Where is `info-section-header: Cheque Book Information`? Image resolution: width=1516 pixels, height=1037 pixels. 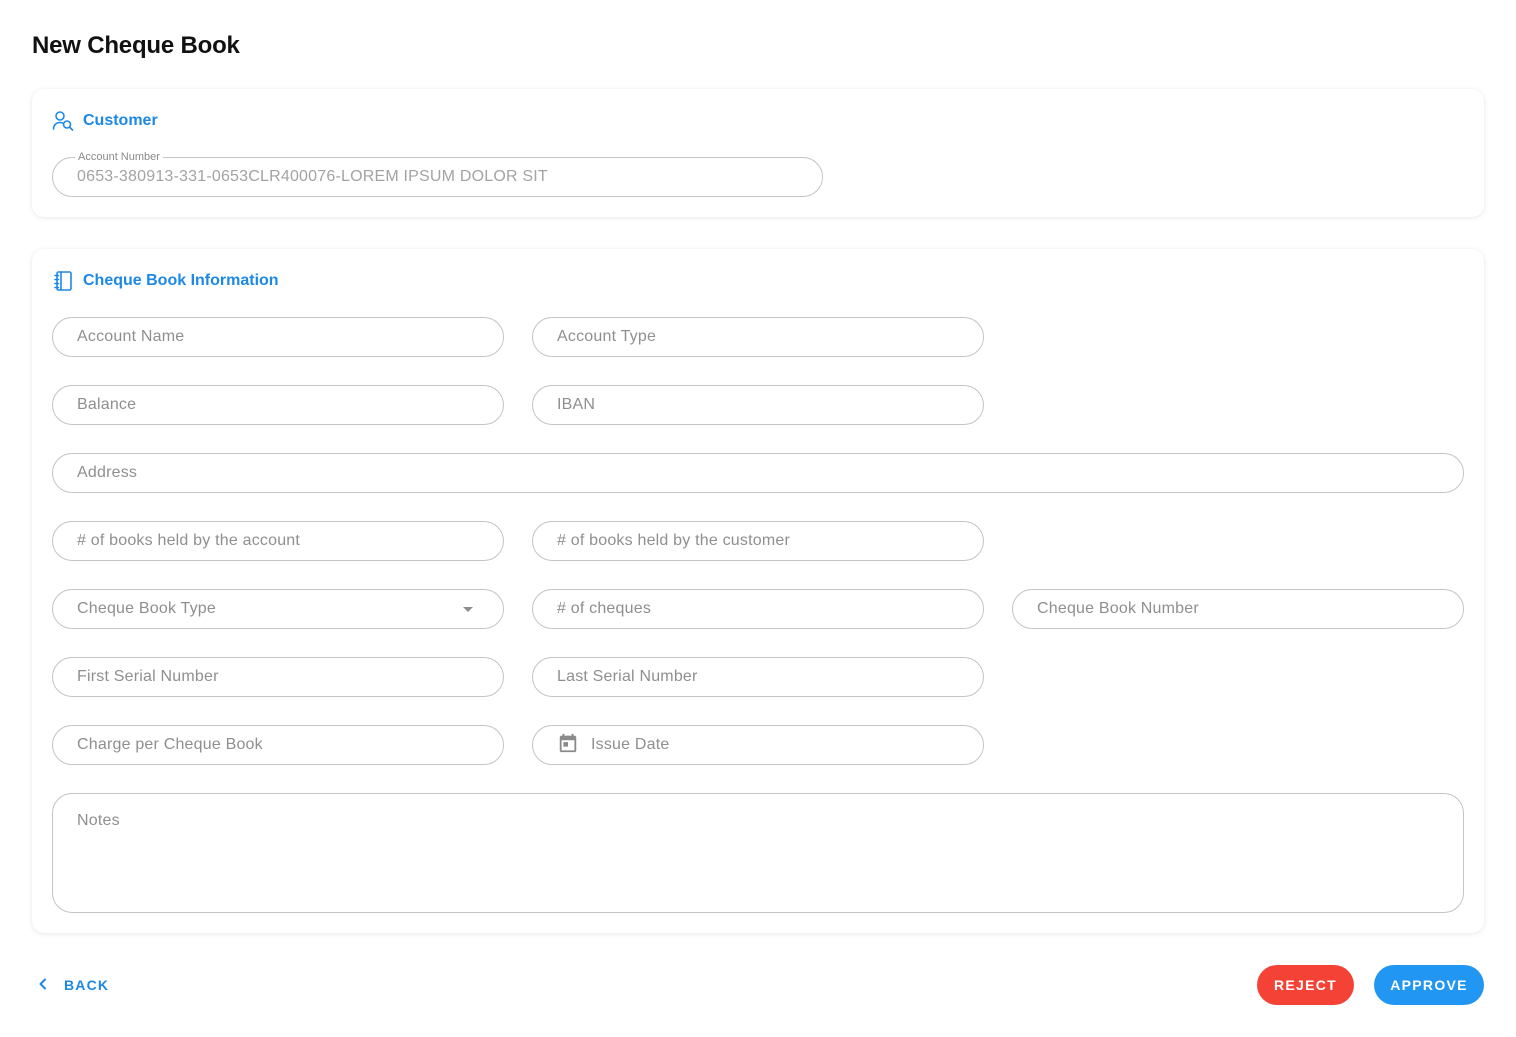 info-section-header: Cheque Book Information is located at coordinates (165, 281).